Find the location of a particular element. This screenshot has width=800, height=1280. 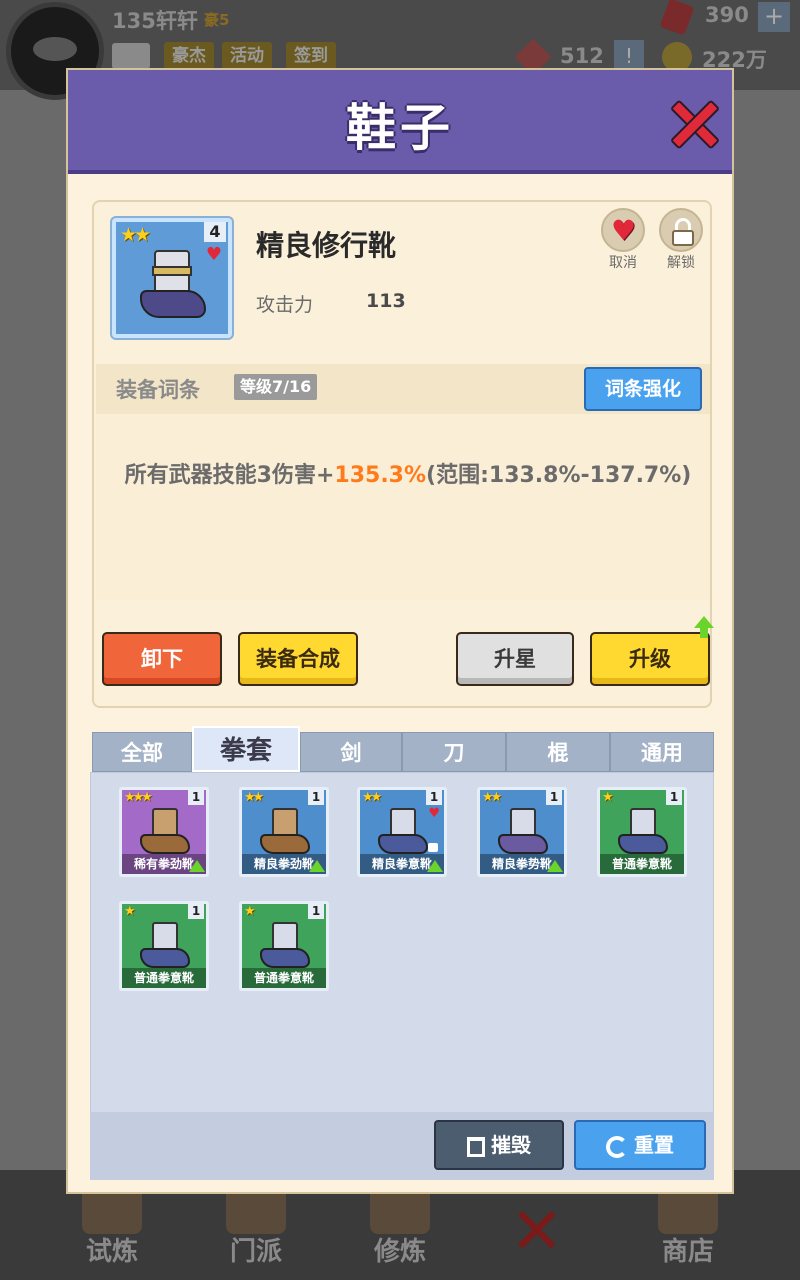

nav-label: 商店 is located at coordinates (687, 1252).